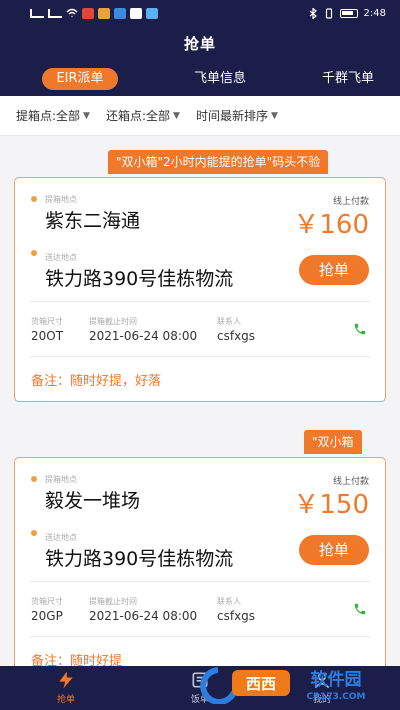  Describe the element at coordinates (72, 13) in the screenshot. I see `wifi-icon` at that location.